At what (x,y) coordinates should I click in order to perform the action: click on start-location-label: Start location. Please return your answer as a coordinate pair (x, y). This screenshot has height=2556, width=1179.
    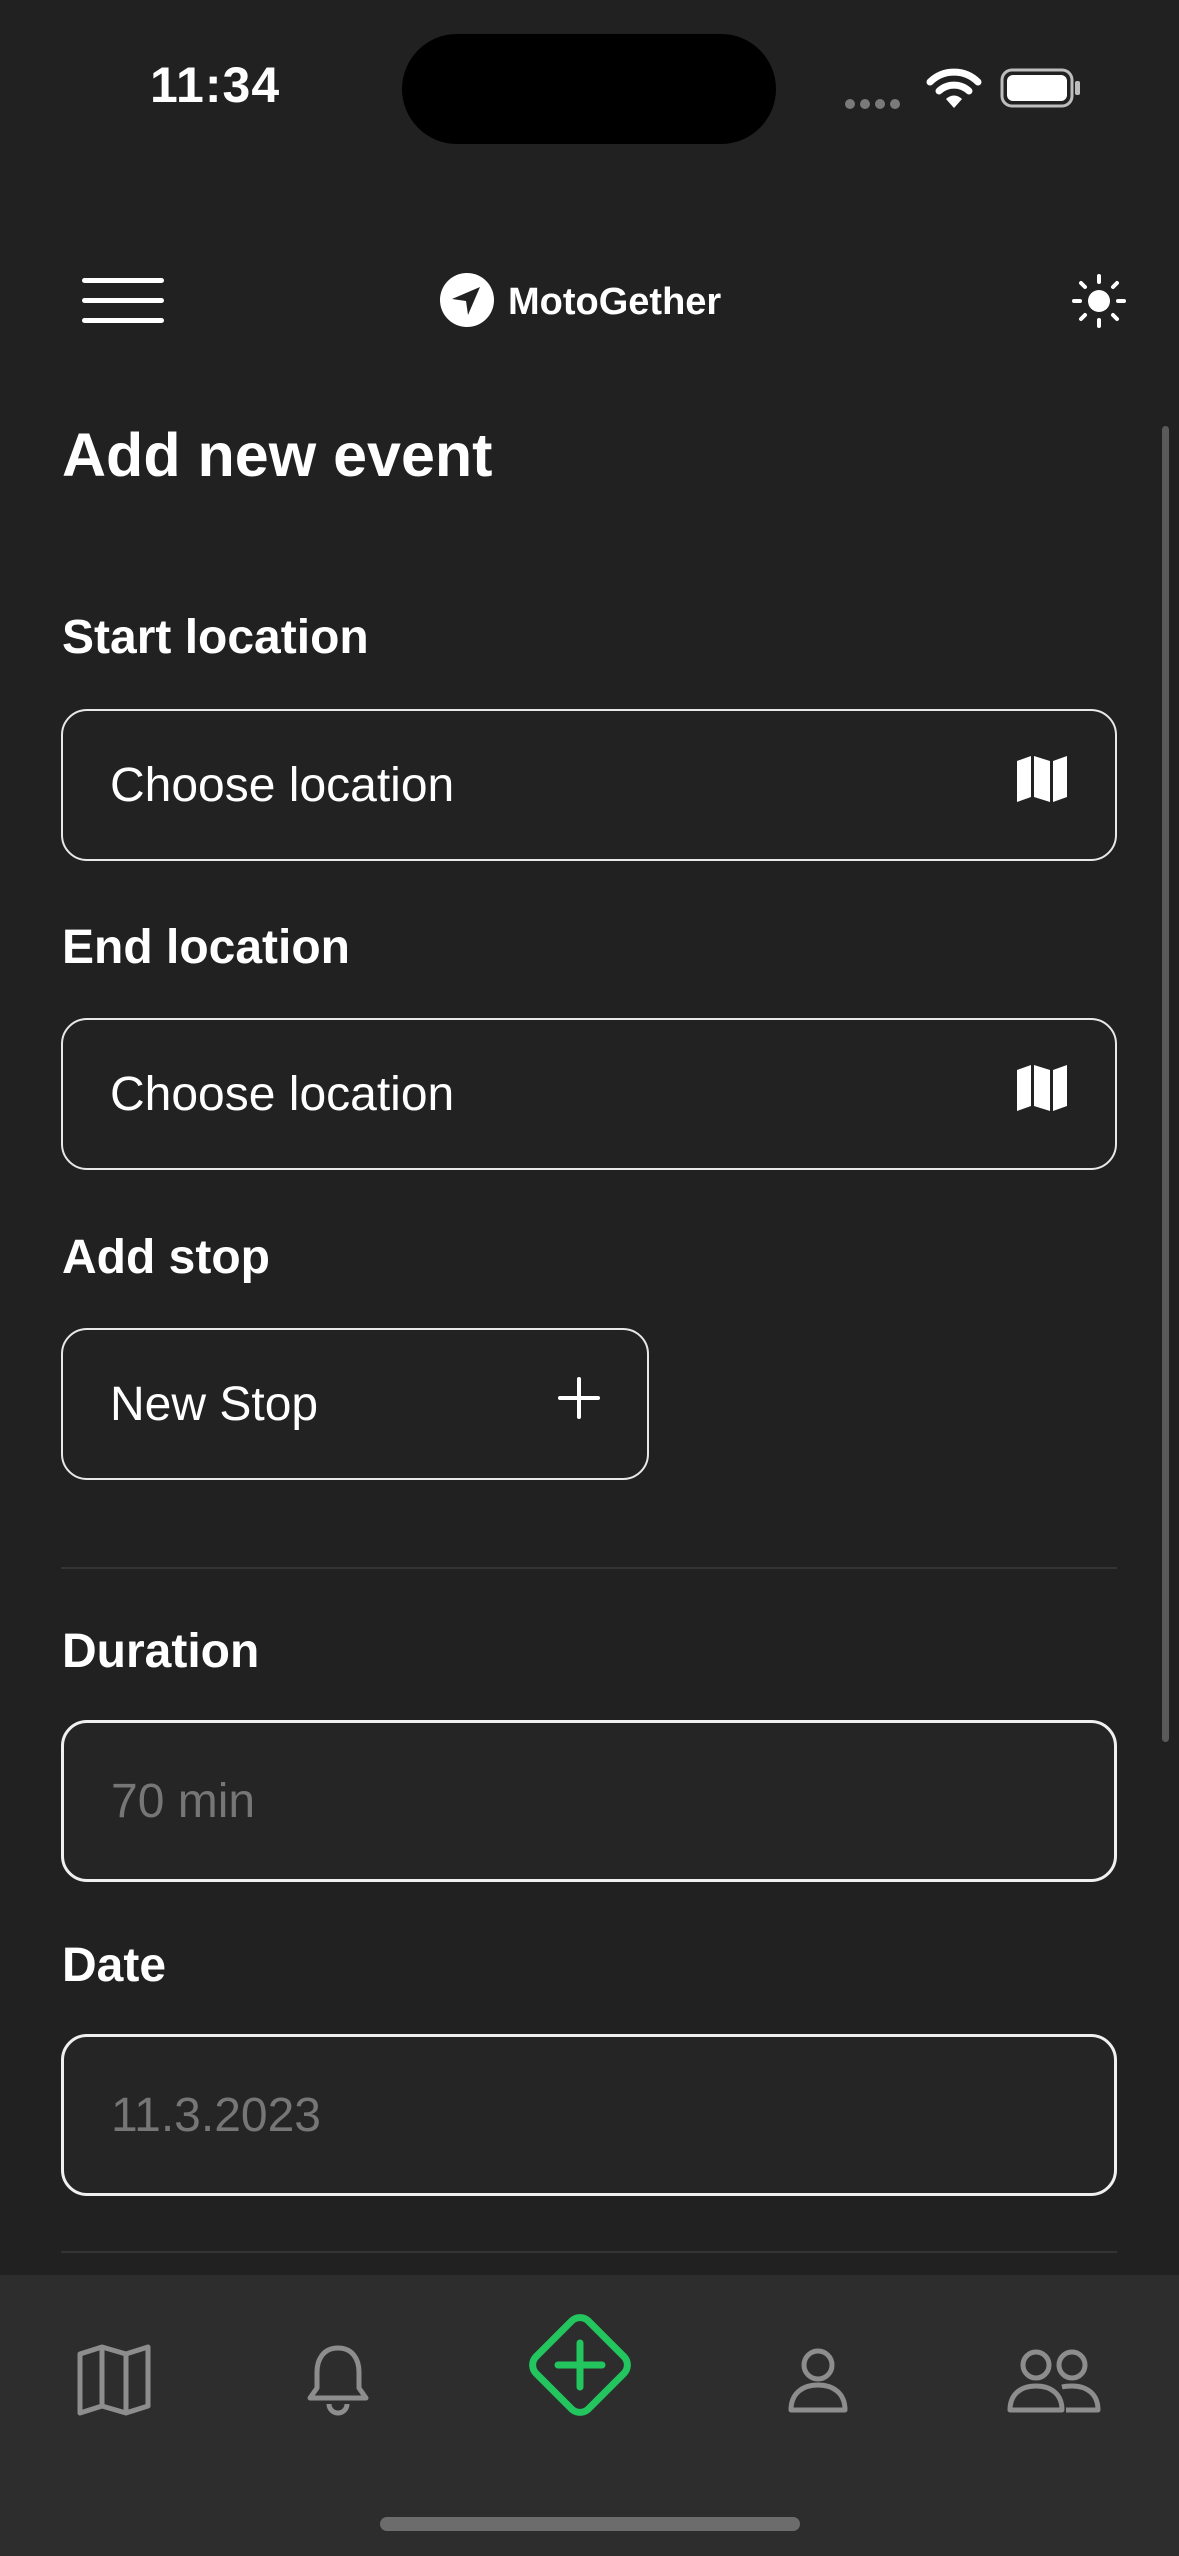
    Looking at the image, I should click on (215, 637).